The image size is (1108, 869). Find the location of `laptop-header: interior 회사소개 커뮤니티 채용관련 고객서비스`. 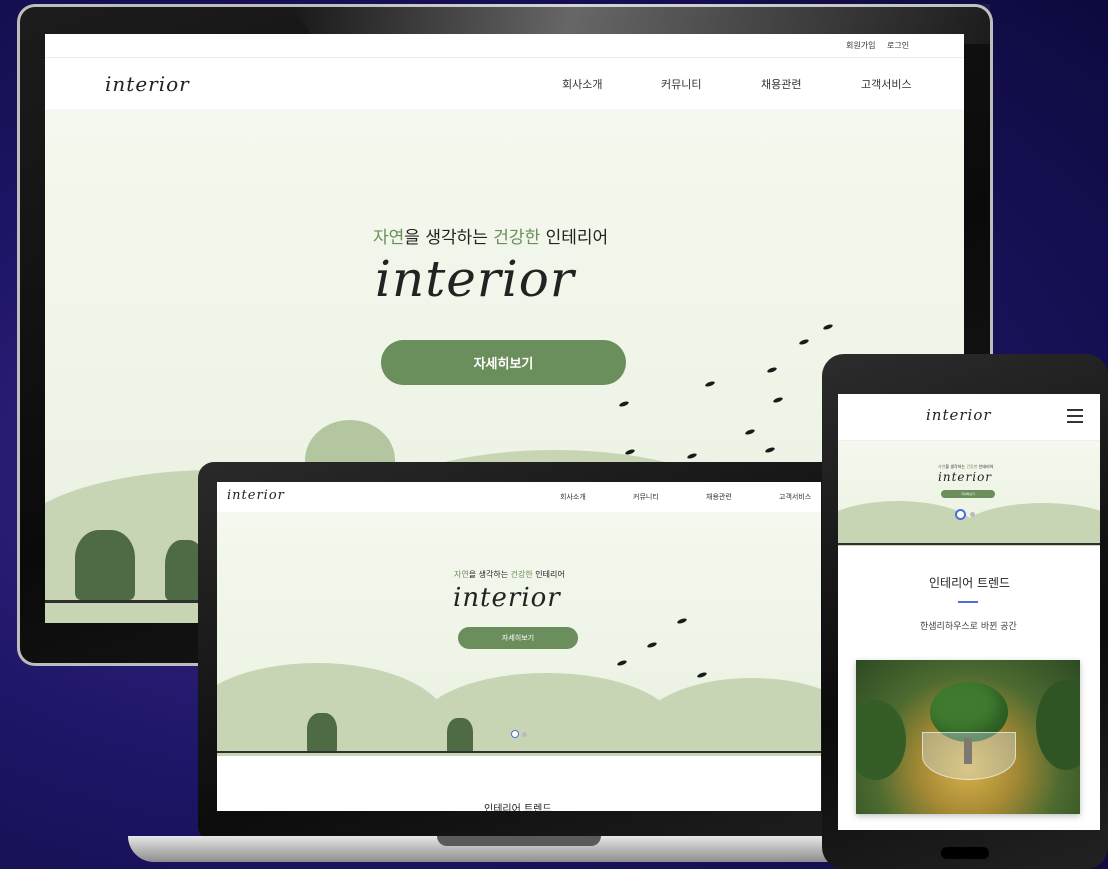

laptop-header: interior 회사소개 커뮤니티 채용관련 고객서비스 is located at coordinates (519, 497).